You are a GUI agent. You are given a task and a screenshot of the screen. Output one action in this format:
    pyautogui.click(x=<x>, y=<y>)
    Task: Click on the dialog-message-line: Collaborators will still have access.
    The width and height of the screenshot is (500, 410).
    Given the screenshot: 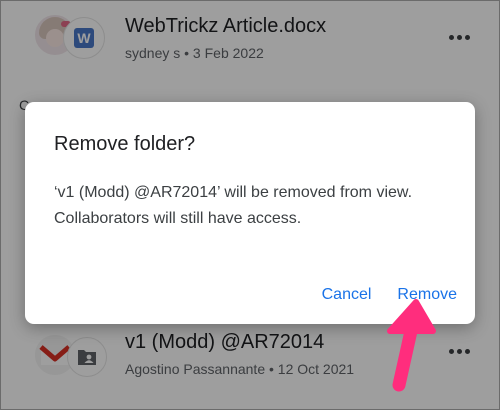 What is the action you would take?
    pyautogui.click(x=178, y=218)
    